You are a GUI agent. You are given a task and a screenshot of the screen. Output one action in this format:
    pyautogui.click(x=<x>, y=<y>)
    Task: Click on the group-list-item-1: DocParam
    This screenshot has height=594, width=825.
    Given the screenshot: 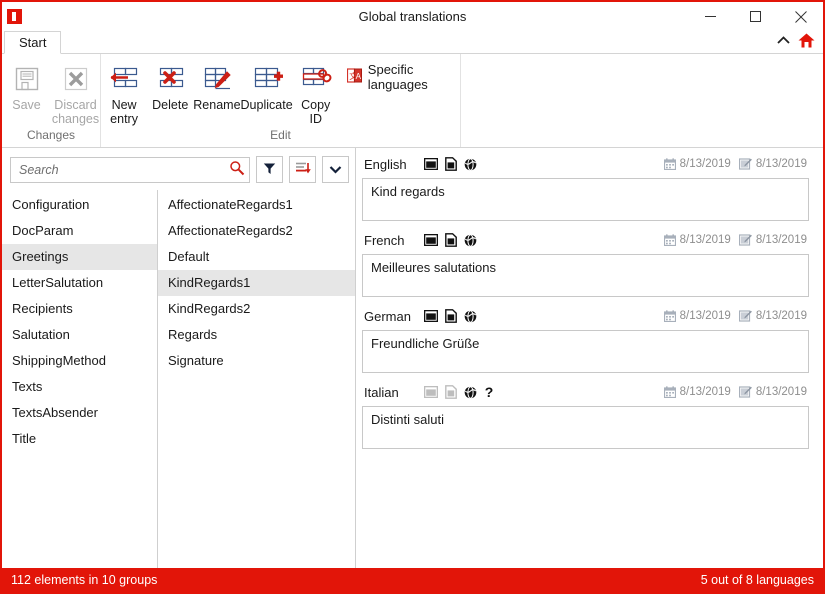 What is the action you would take?
    pyautogui.click(x=79, y=231)
    